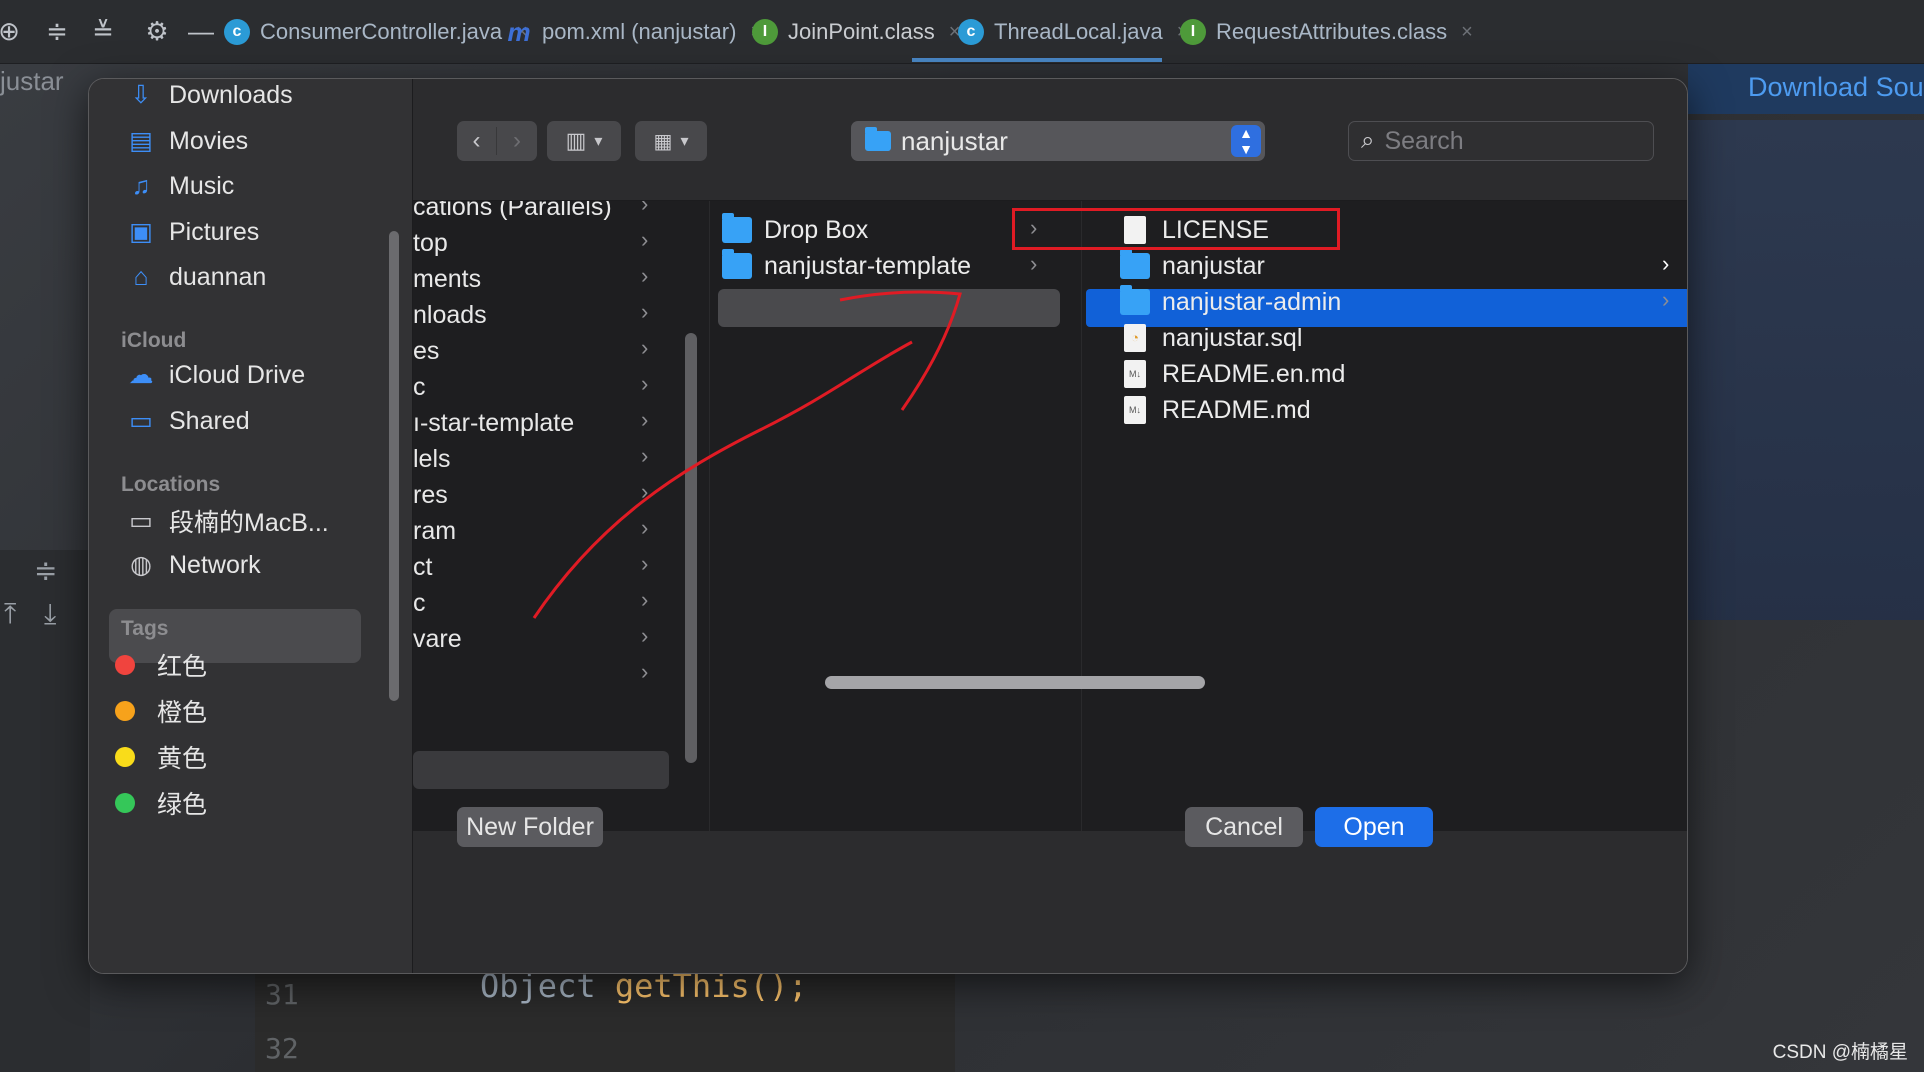  What do you see at coordinates (536, 567) in the screenshot?
I see `column-1-item: ct ›` at bounding box center [536, 567].